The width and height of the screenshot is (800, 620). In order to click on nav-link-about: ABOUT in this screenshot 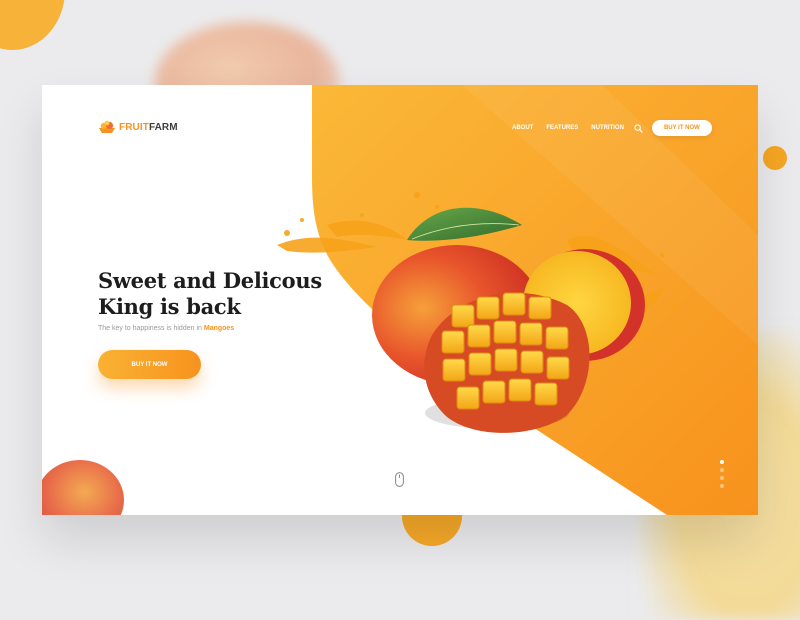, I will do `click(522, 128)`.